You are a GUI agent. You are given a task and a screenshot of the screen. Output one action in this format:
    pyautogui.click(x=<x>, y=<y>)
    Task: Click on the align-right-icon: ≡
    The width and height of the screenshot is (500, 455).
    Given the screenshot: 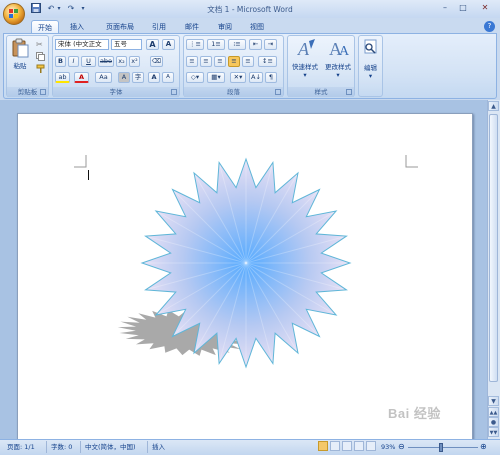 What is the action you would take?
    pyautogui.click(x=220, y=61)
    